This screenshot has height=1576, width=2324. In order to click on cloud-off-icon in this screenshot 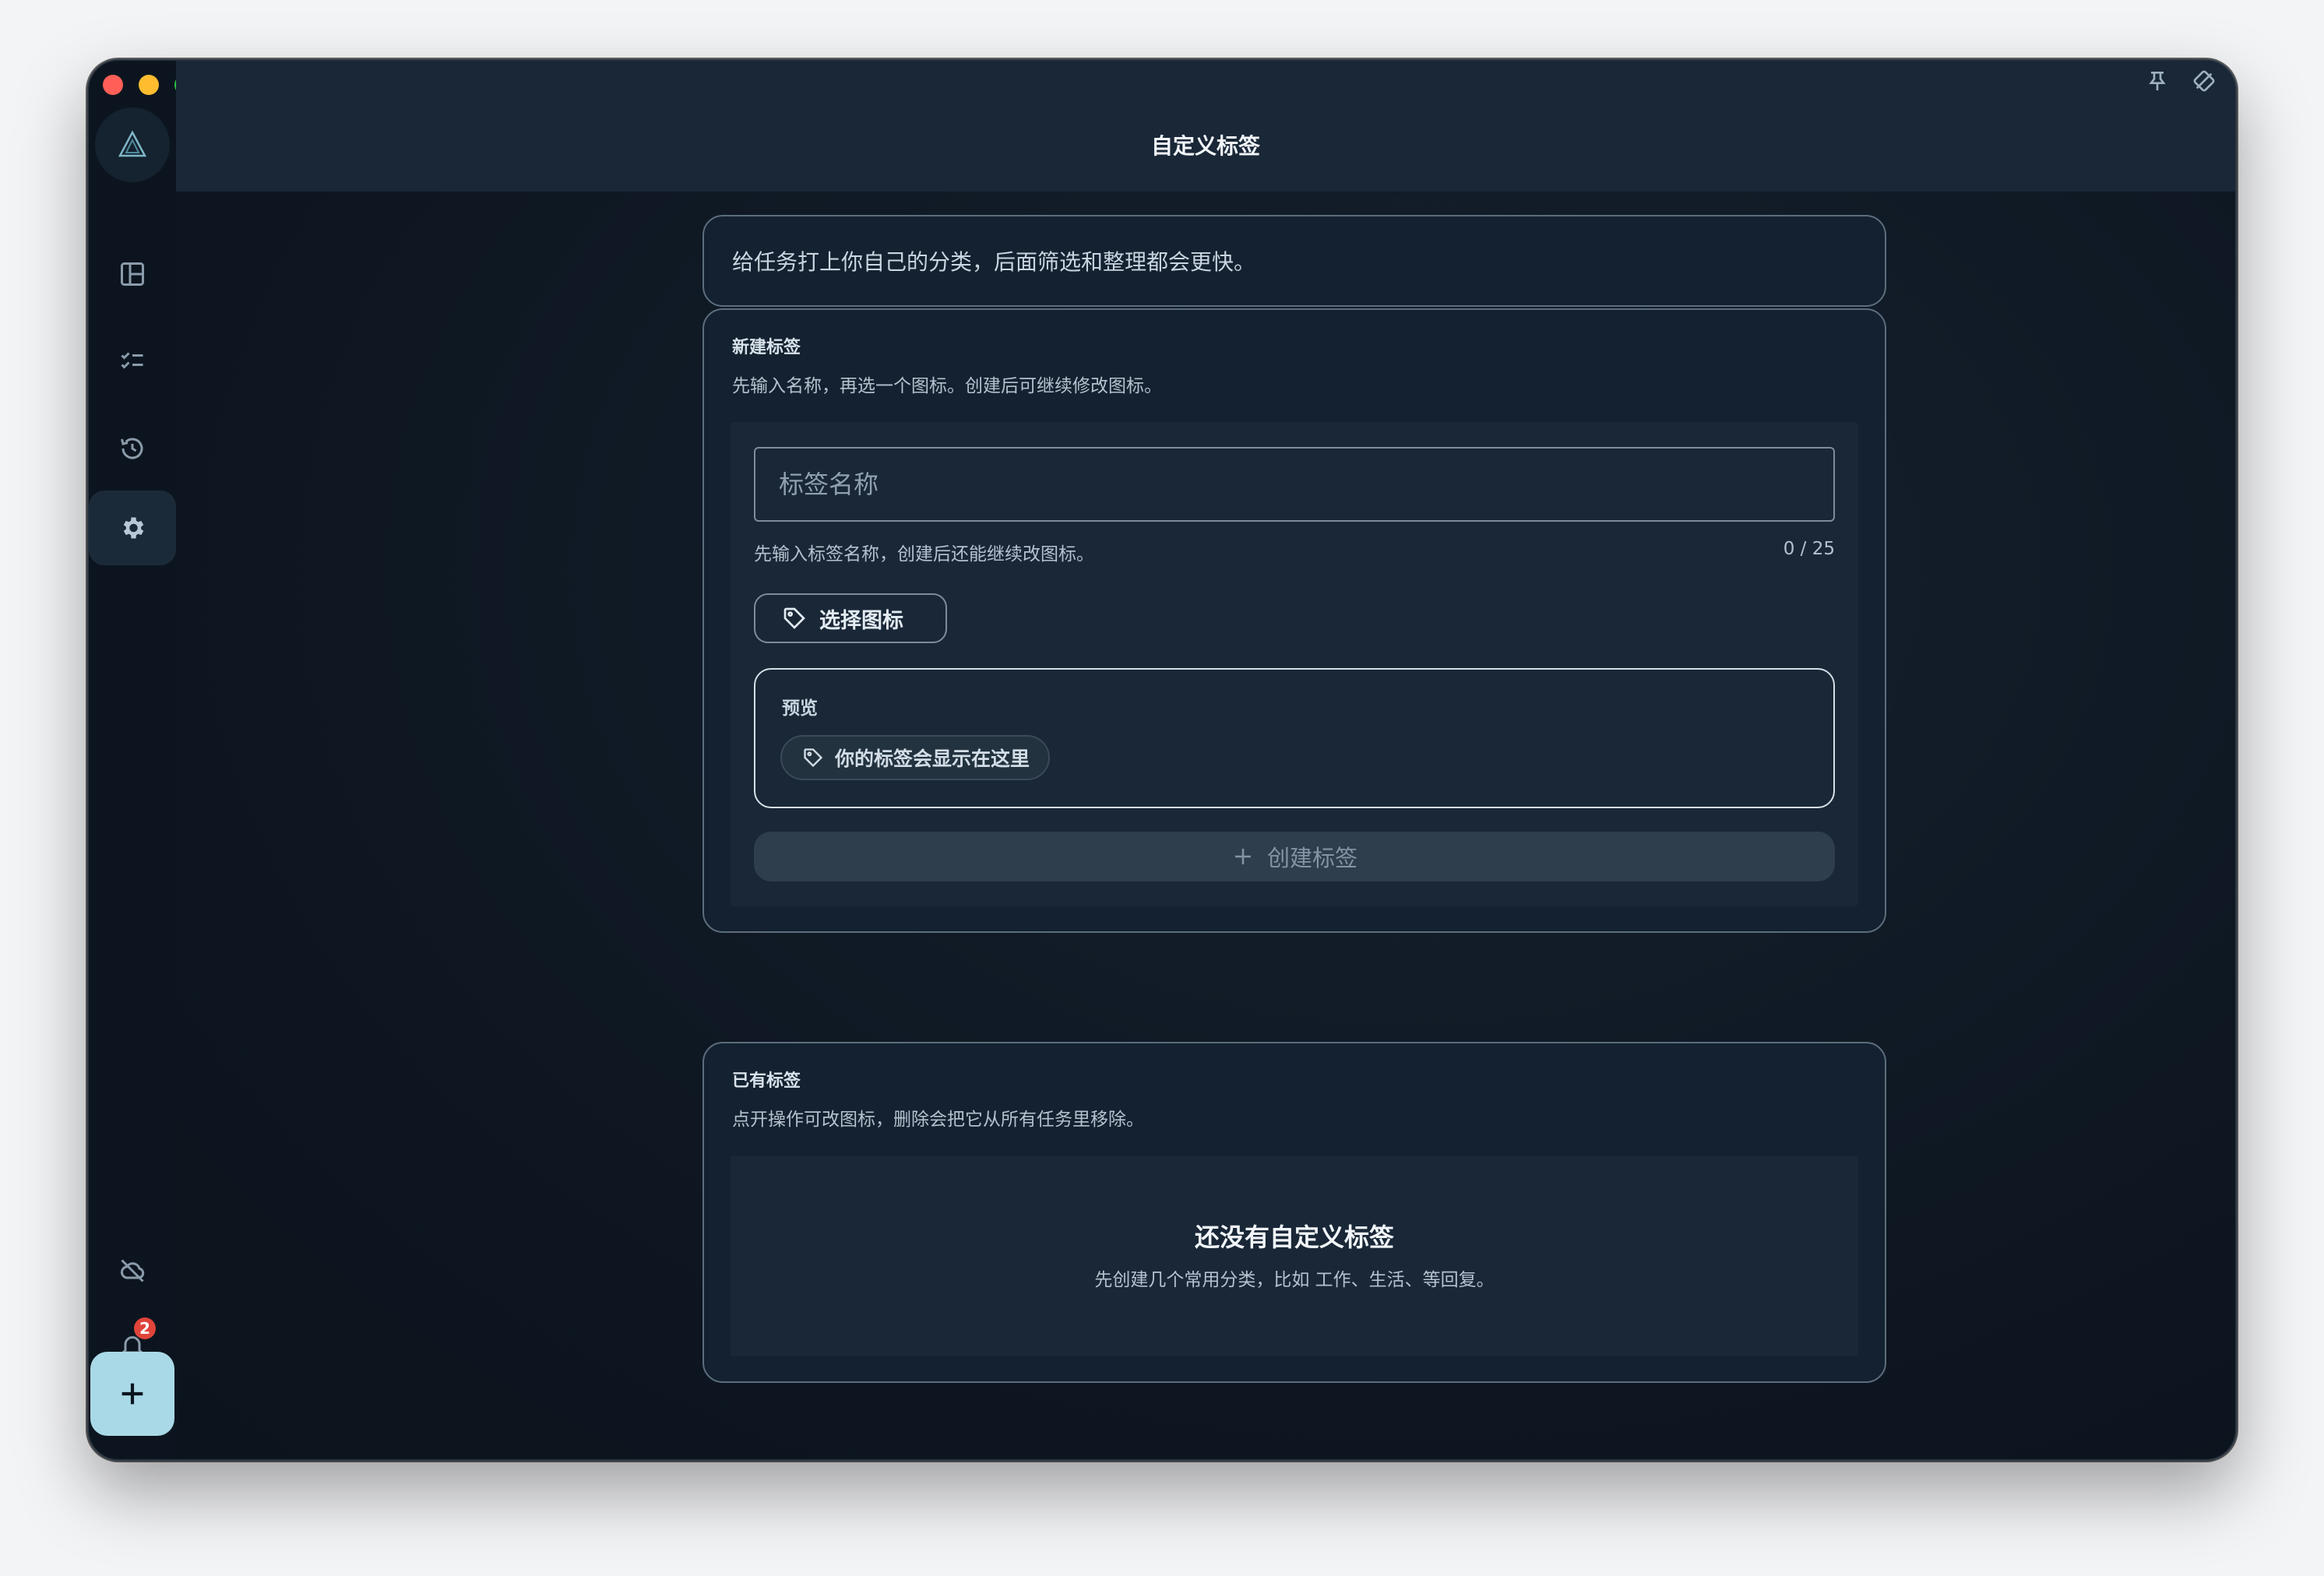, I will do `click(132, 1270)`.